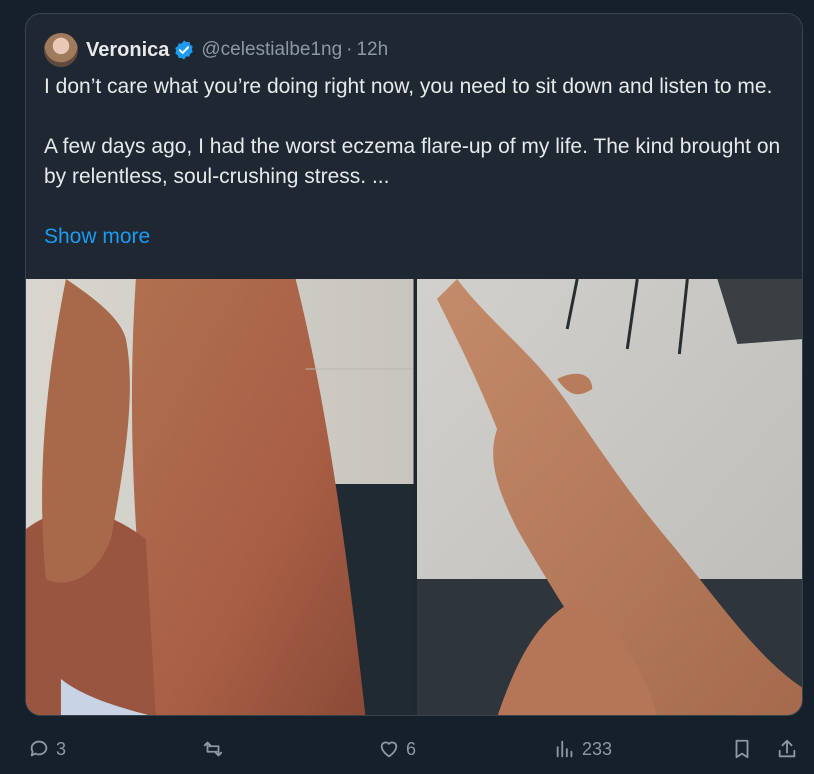 This screenshot has height=774, width=814. Describe the element at coordinates (597, 748) in the screenshot. I see `views-count: 233` at that location.